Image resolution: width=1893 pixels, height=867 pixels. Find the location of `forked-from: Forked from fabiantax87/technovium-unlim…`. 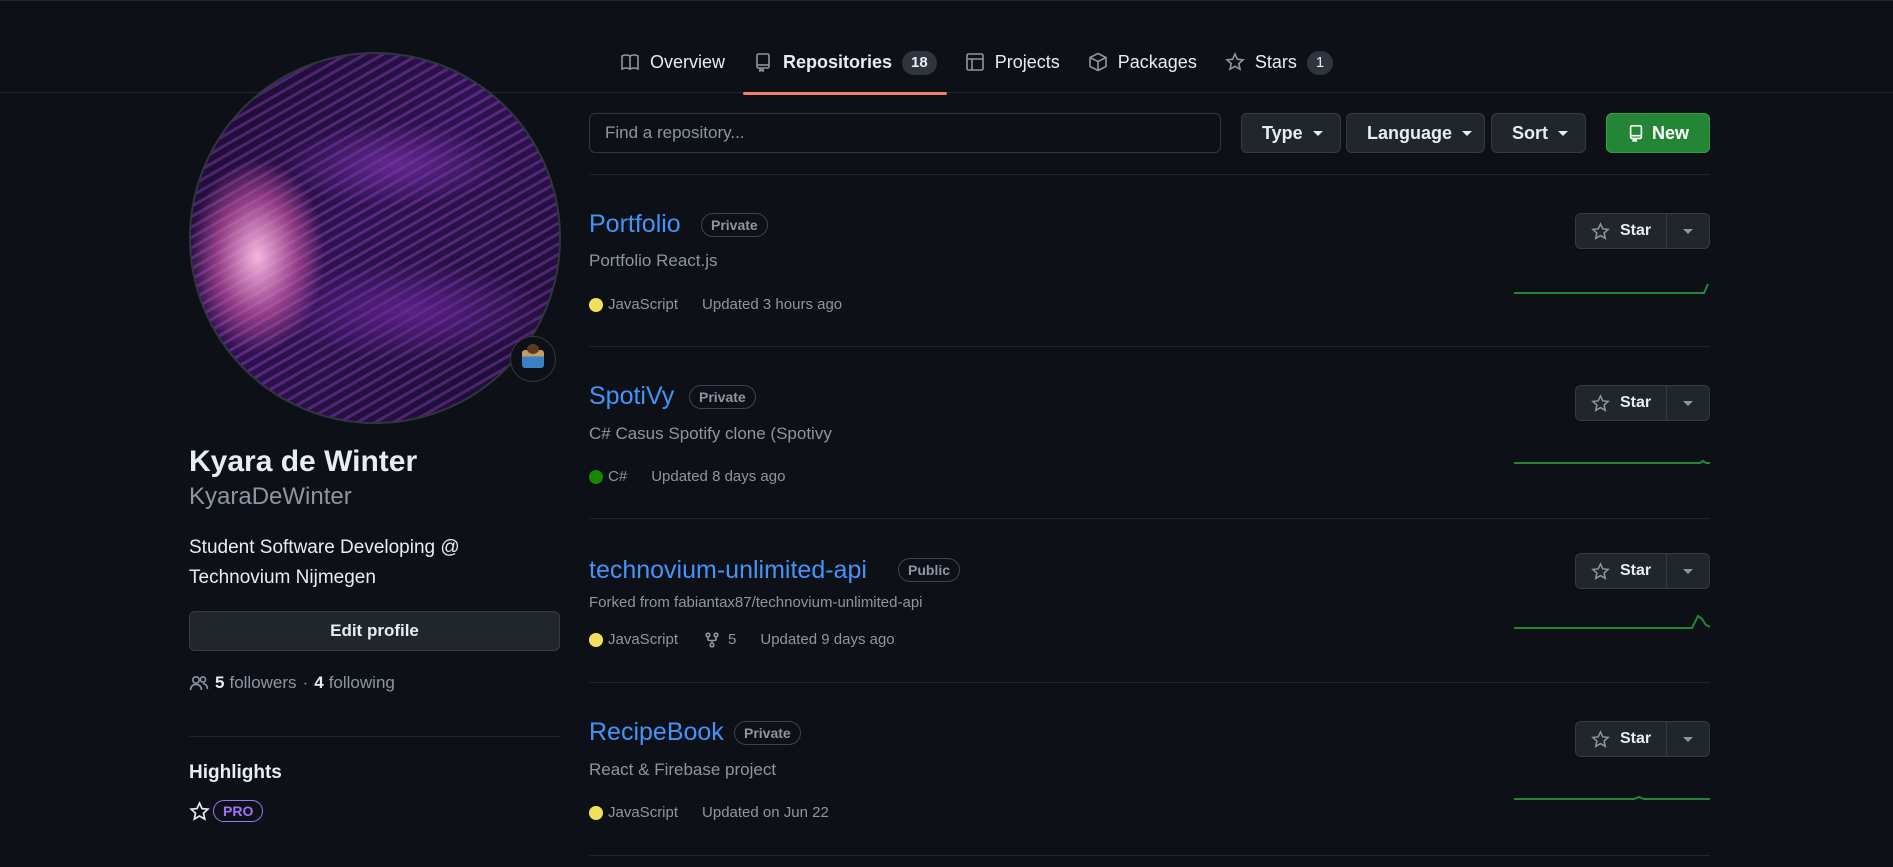

forked-from: Forked from fabiantax87/technovium-unlim… is located at coordinates (756, 602).